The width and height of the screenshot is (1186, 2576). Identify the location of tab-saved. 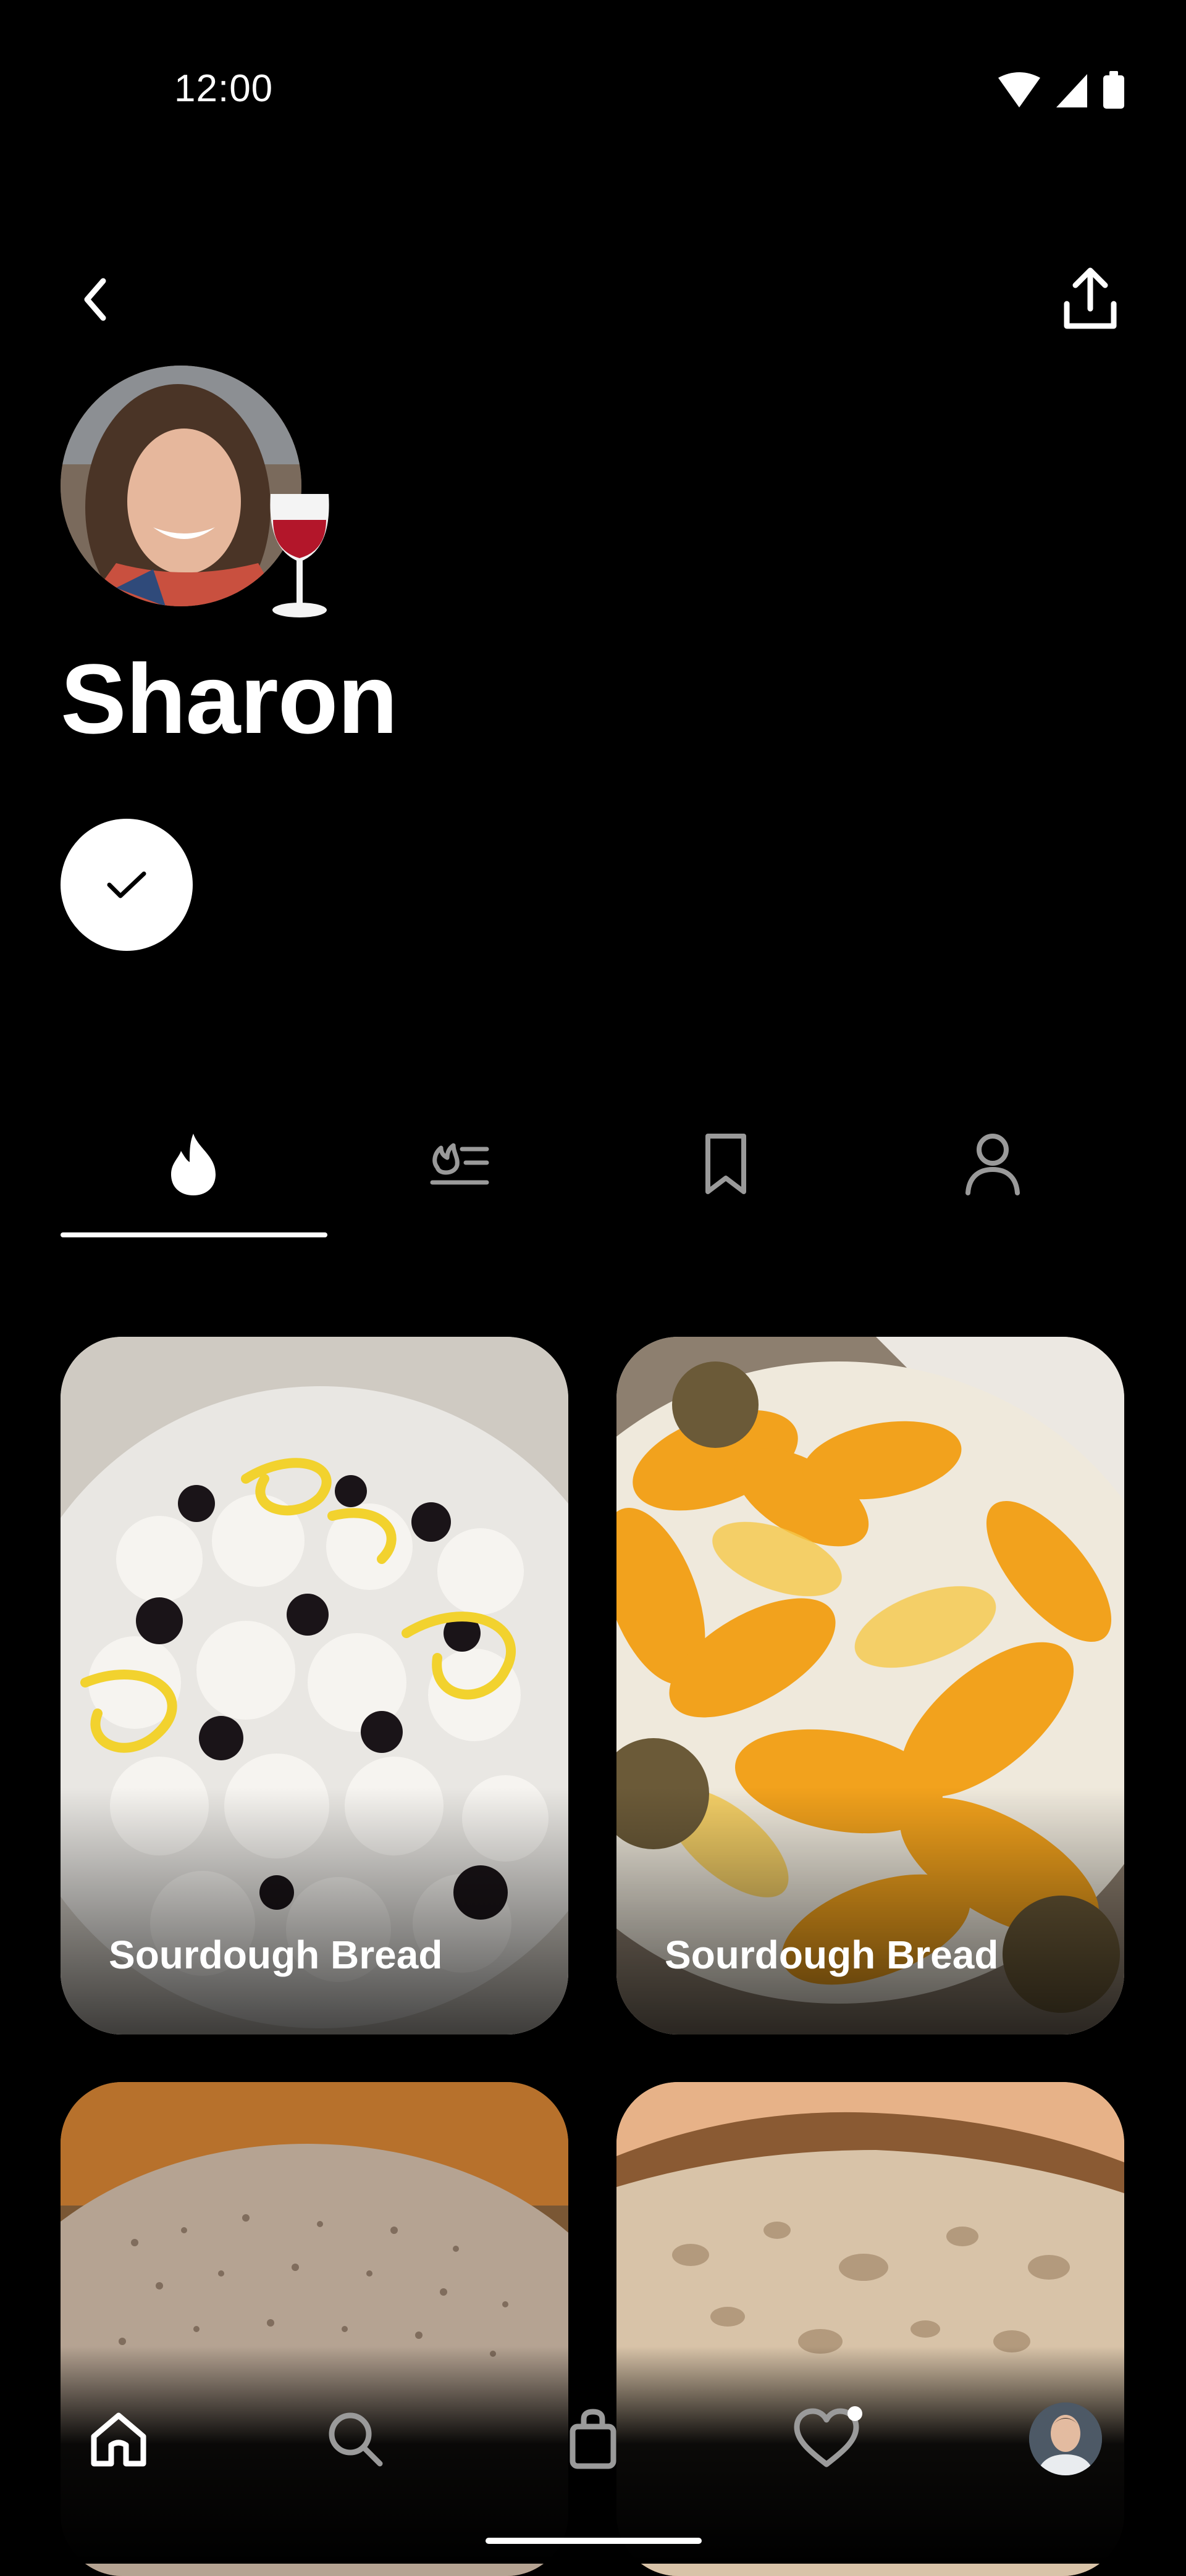
(726, 1163).